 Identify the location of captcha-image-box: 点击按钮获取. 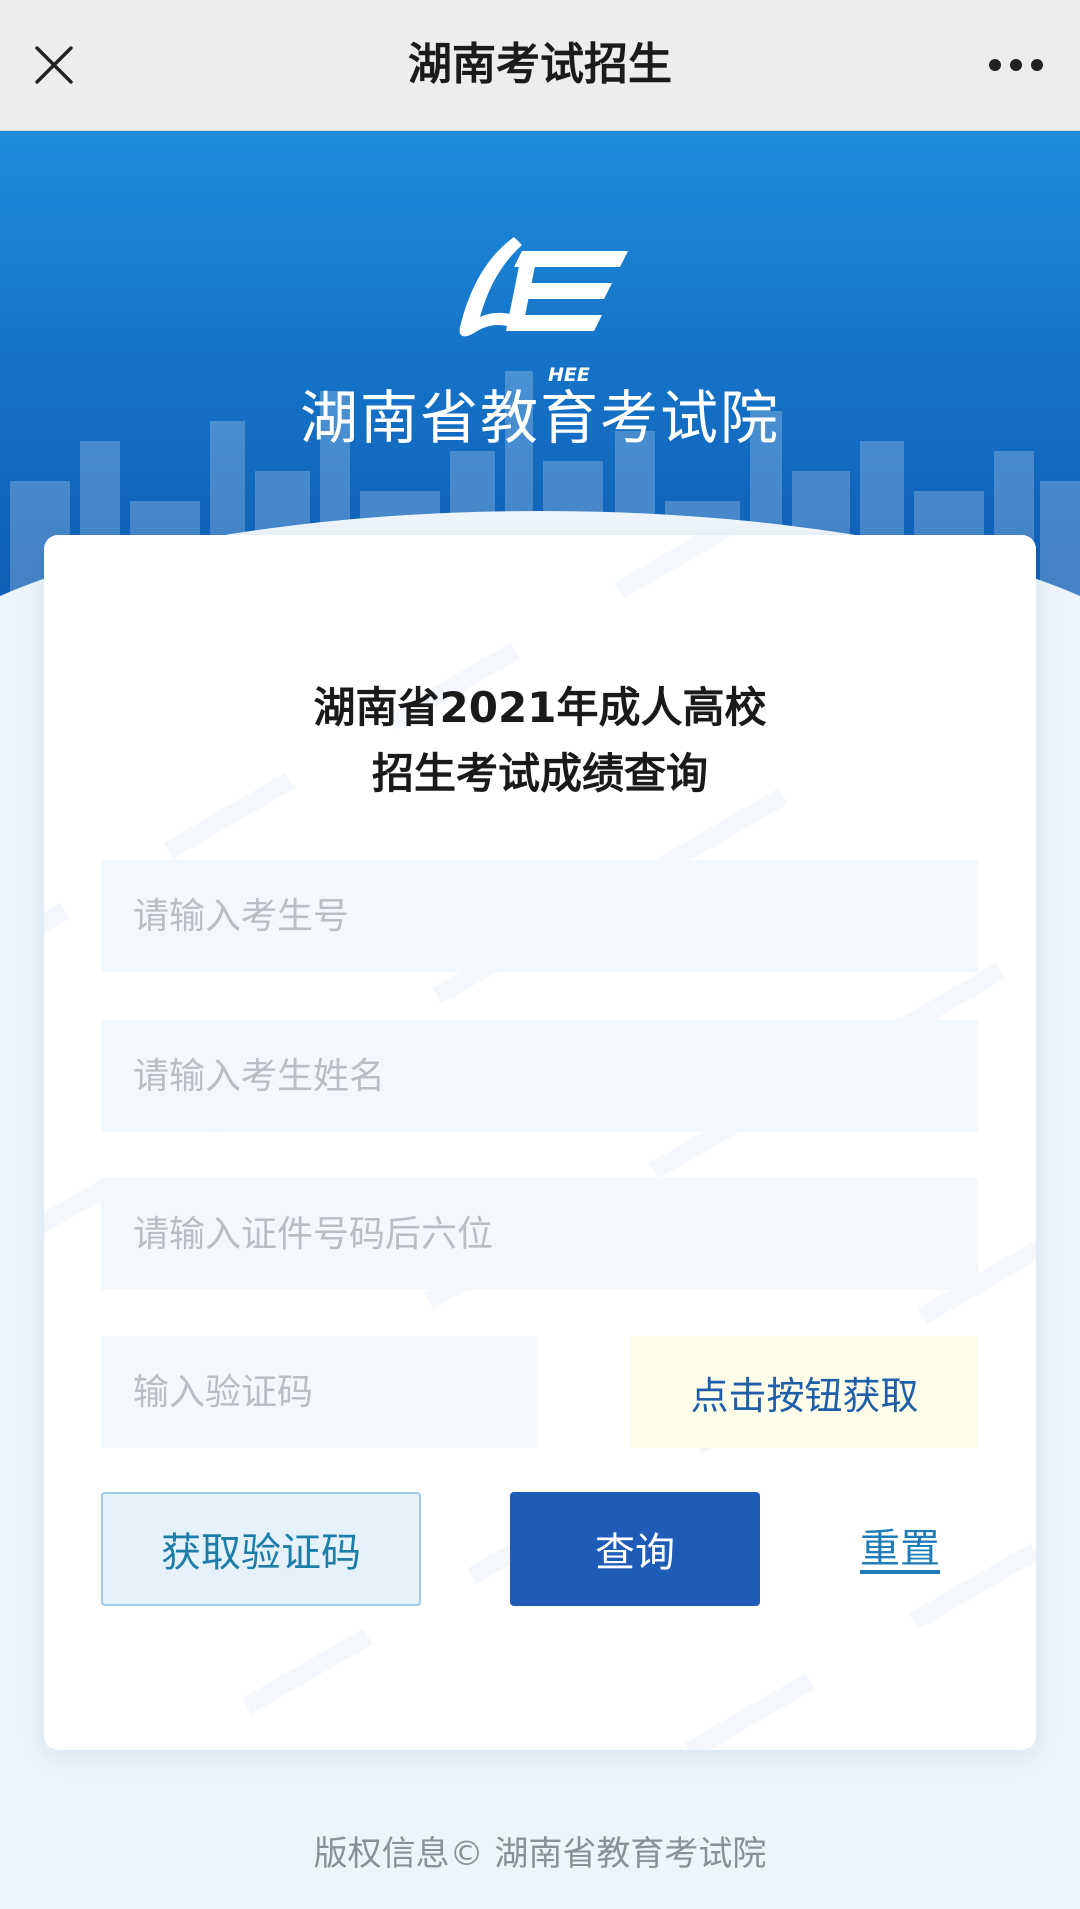
(804, 1392).